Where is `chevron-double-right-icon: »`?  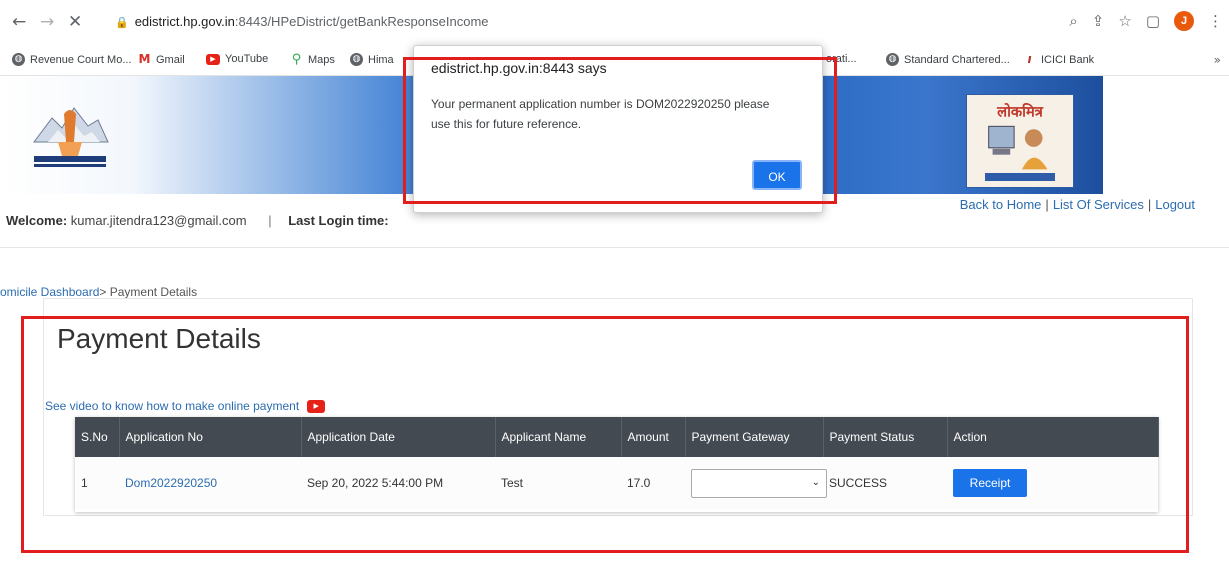
chevron-double-right-icon: » is located at coordinates (1217, 60).